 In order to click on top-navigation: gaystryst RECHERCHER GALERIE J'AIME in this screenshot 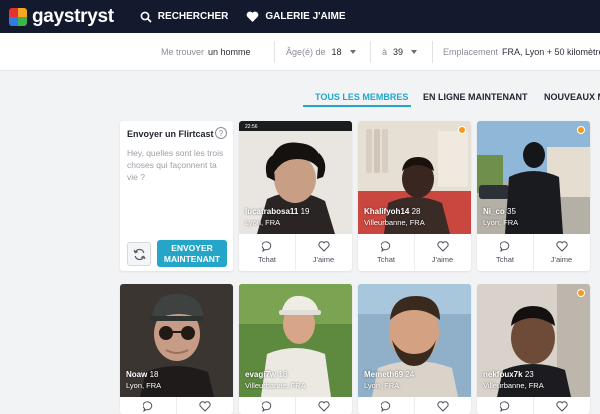, I will do `click(300, 16)`.